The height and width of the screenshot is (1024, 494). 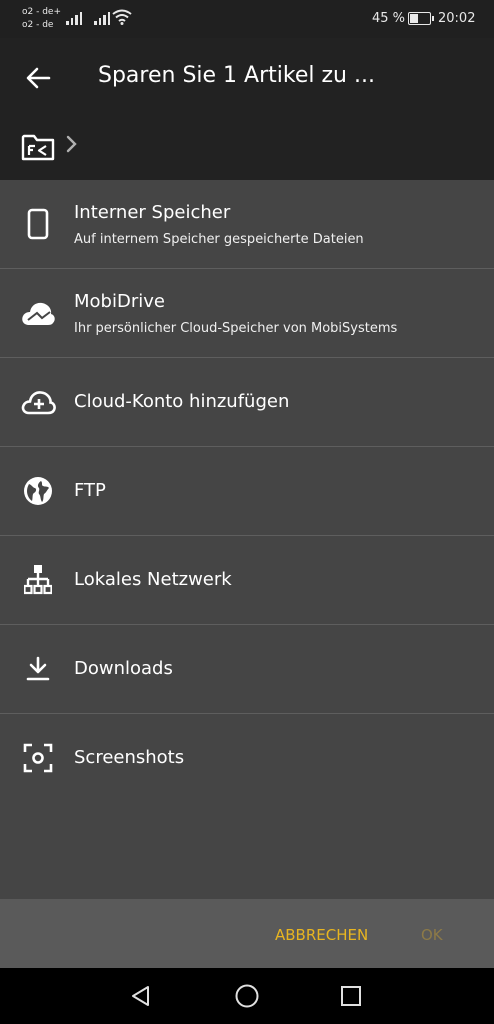 What do you see at coordinates (247, 580) in the screenshot?
I see `location-local-network: Lokales Netzwerk` at bounding box center [247, 580].